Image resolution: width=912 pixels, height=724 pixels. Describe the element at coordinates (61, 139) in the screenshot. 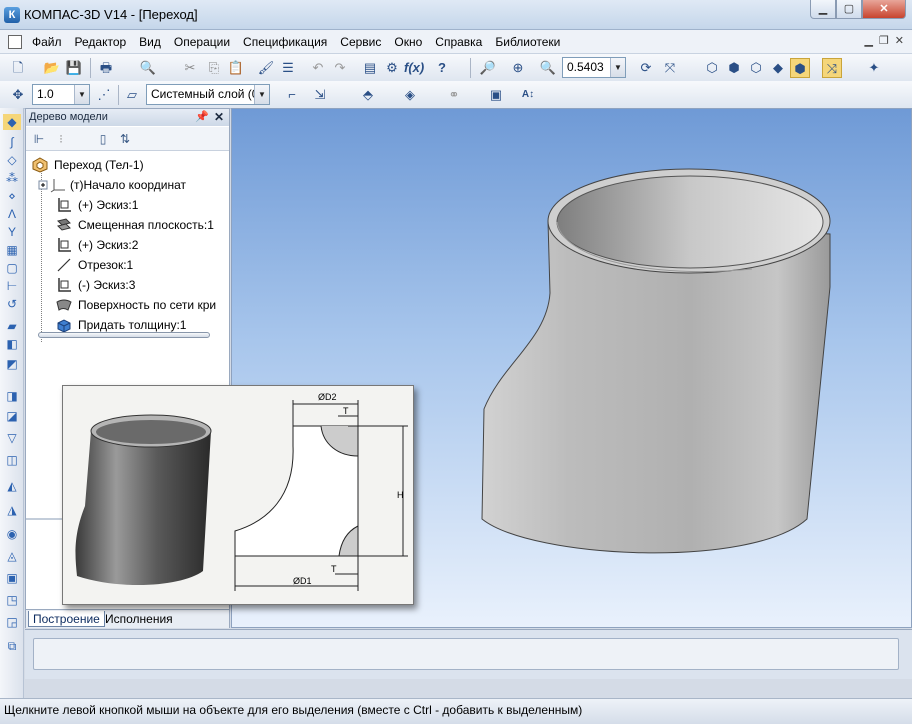

I see `tree-order-icon: ⁝` at that location.